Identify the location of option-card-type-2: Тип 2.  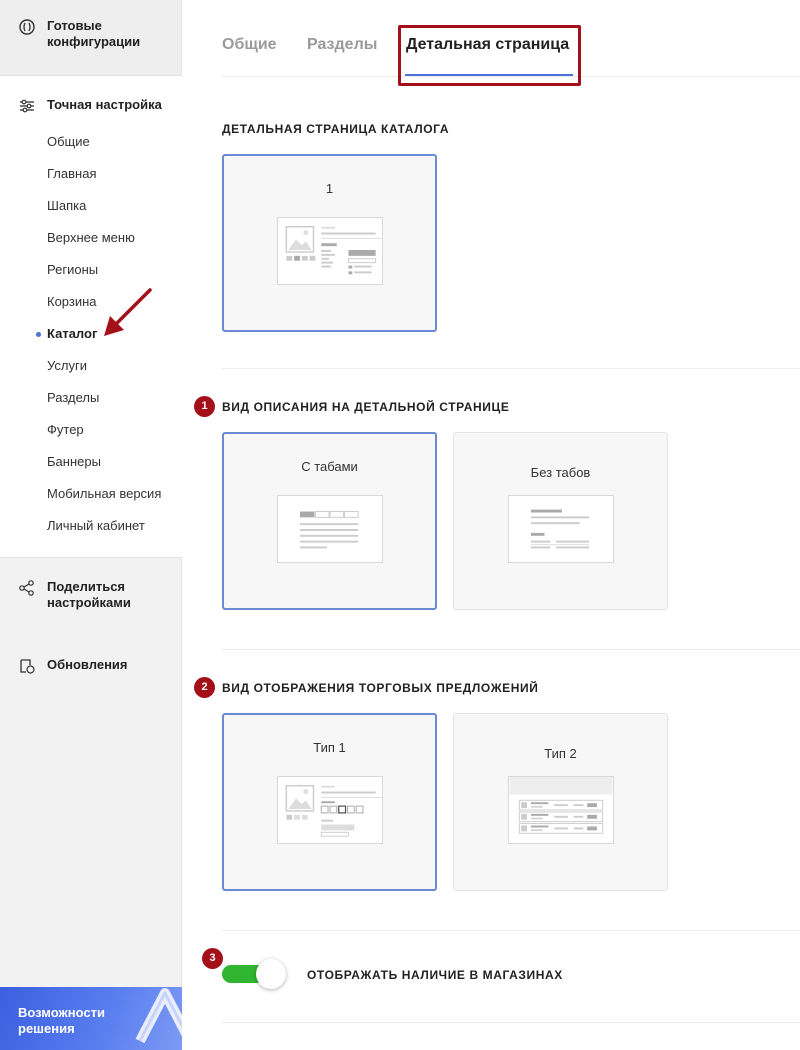
(560, 802).